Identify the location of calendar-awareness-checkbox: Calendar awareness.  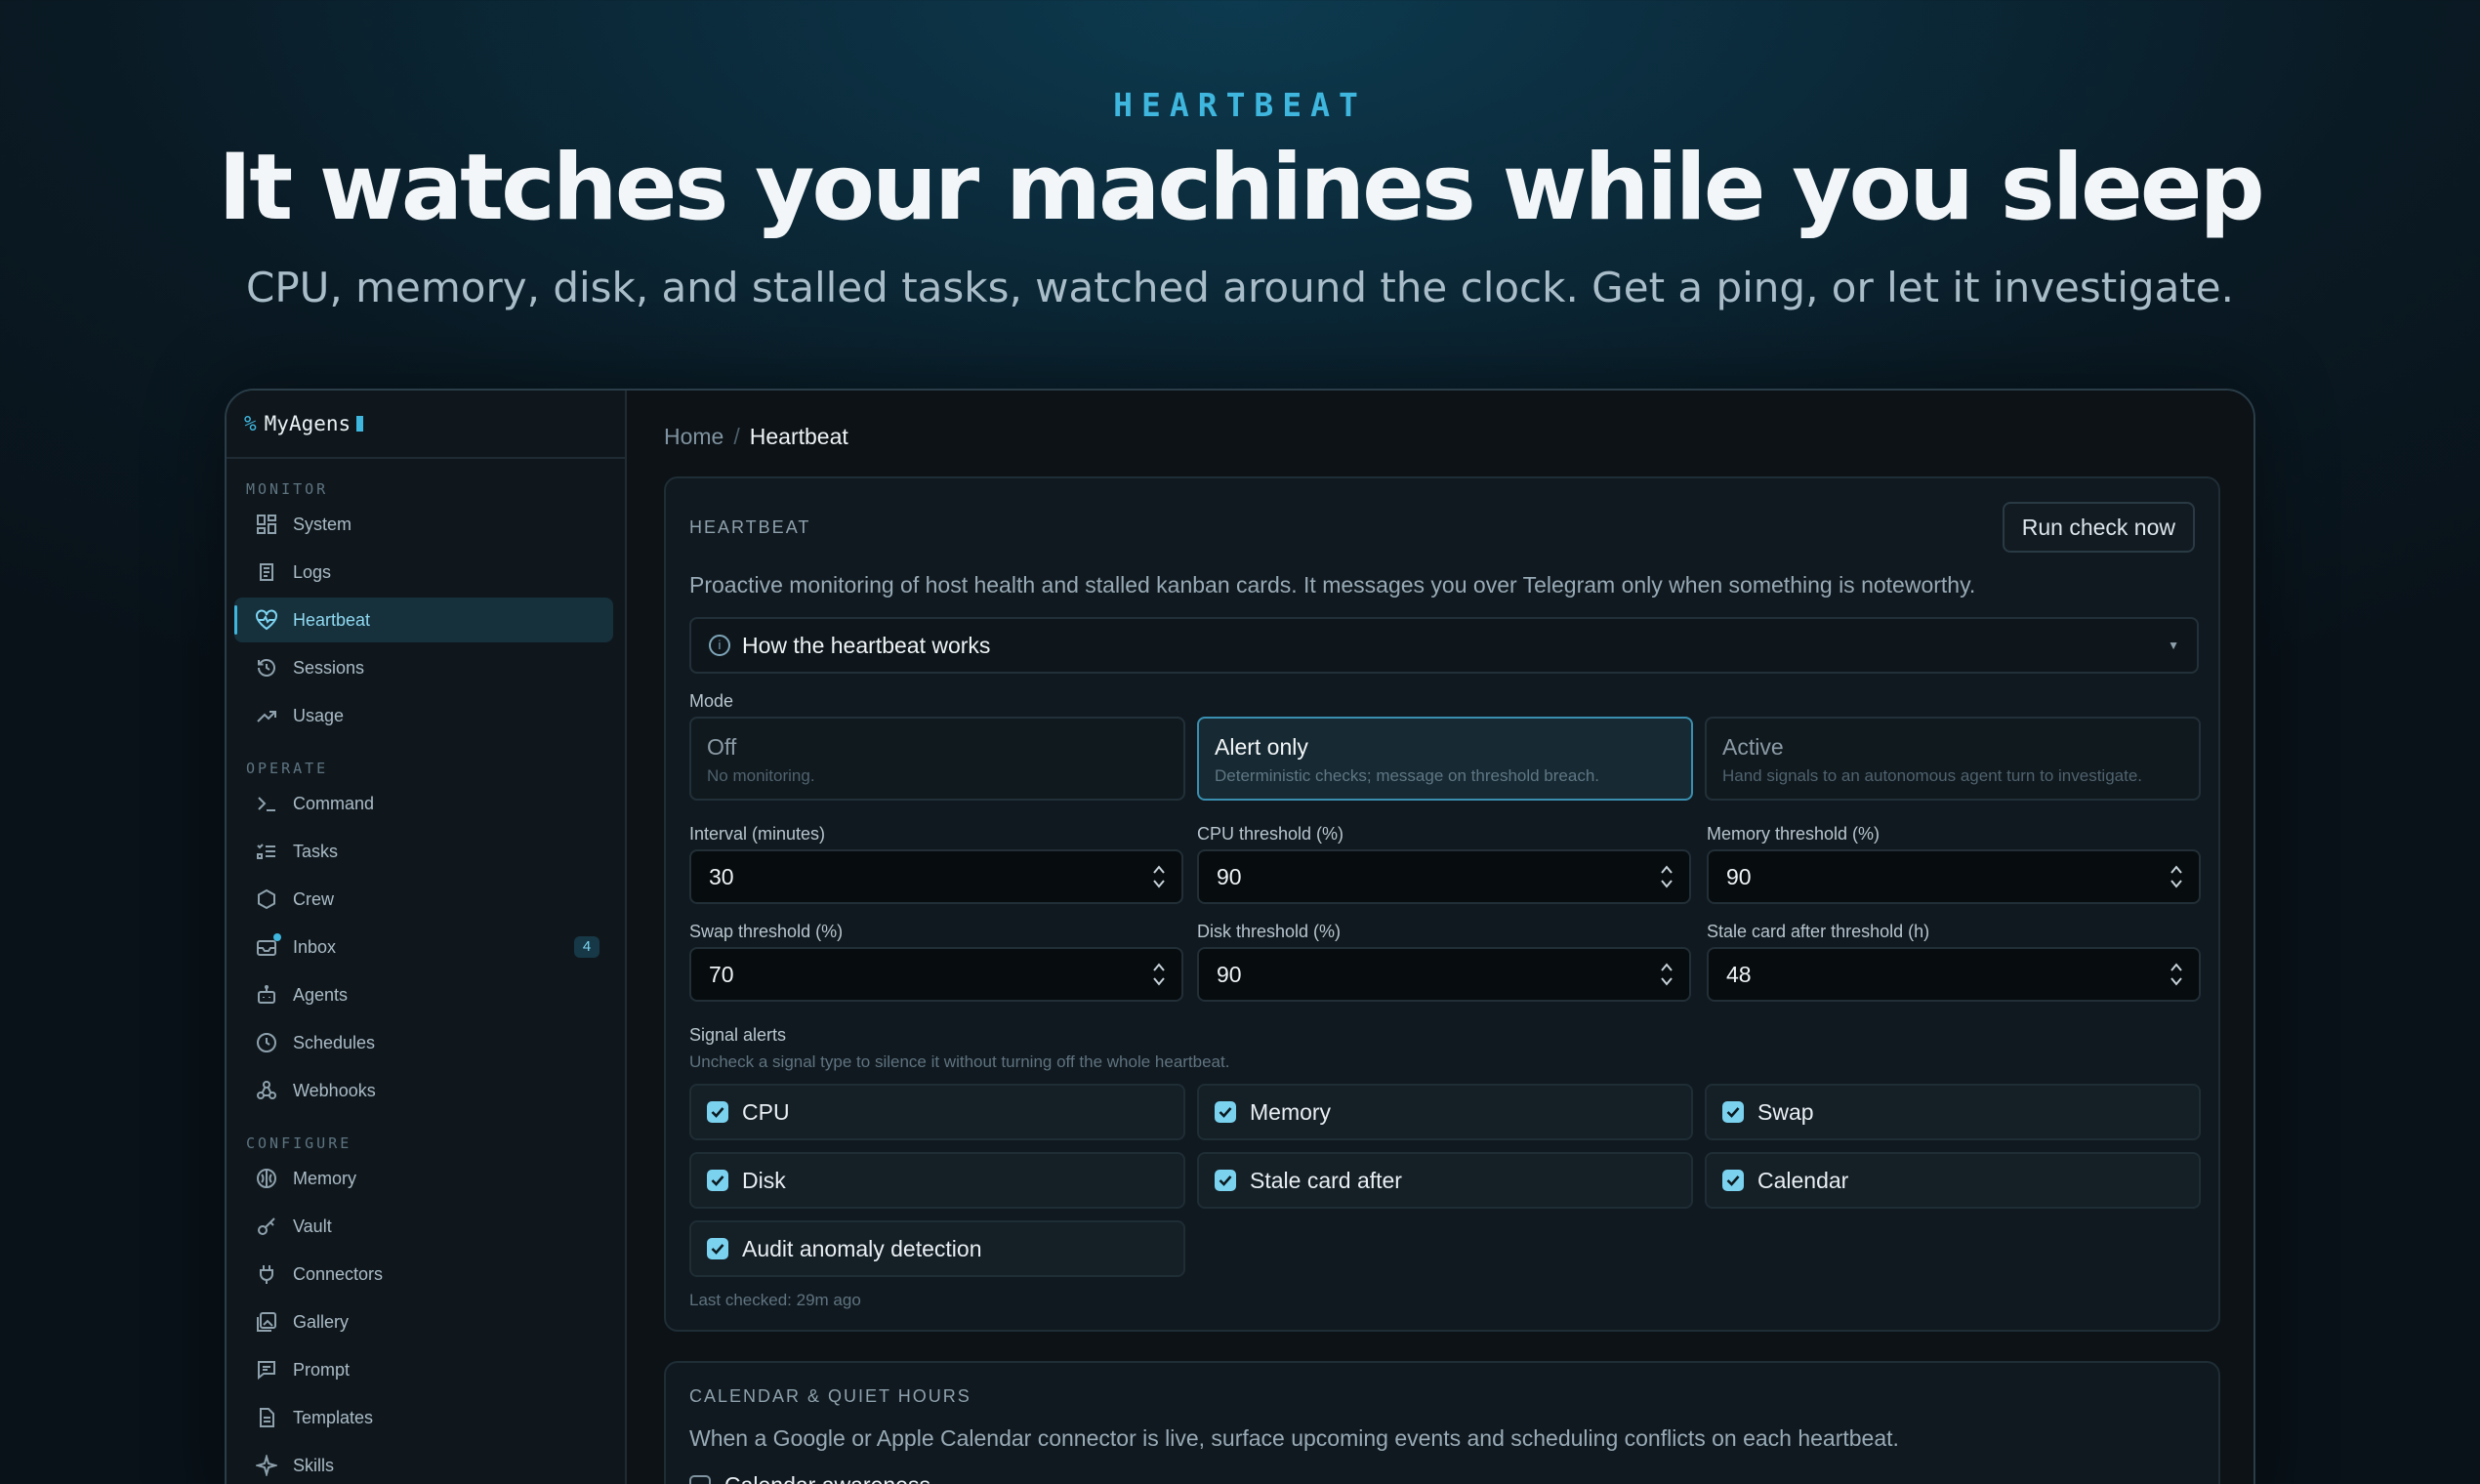
(810, 1478).